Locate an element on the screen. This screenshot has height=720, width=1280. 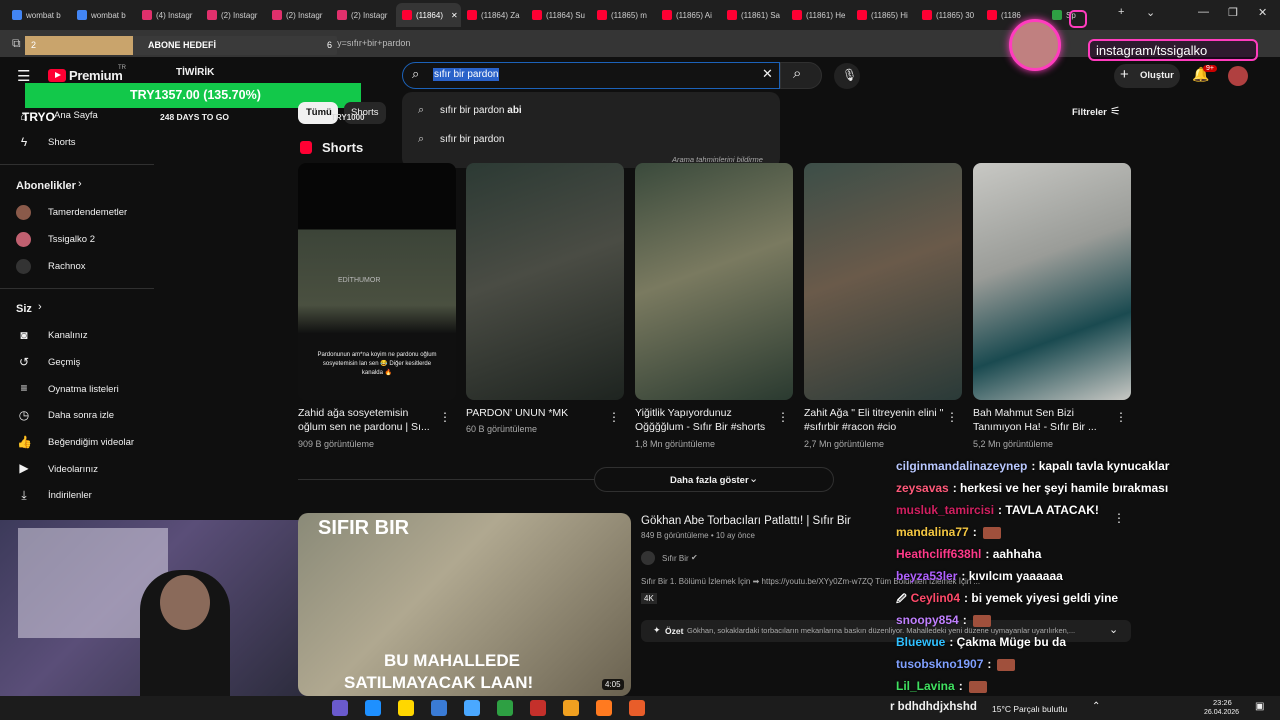
sidebar-item-liked: Beğendiğim videolar is located at coordinates (91, 442).